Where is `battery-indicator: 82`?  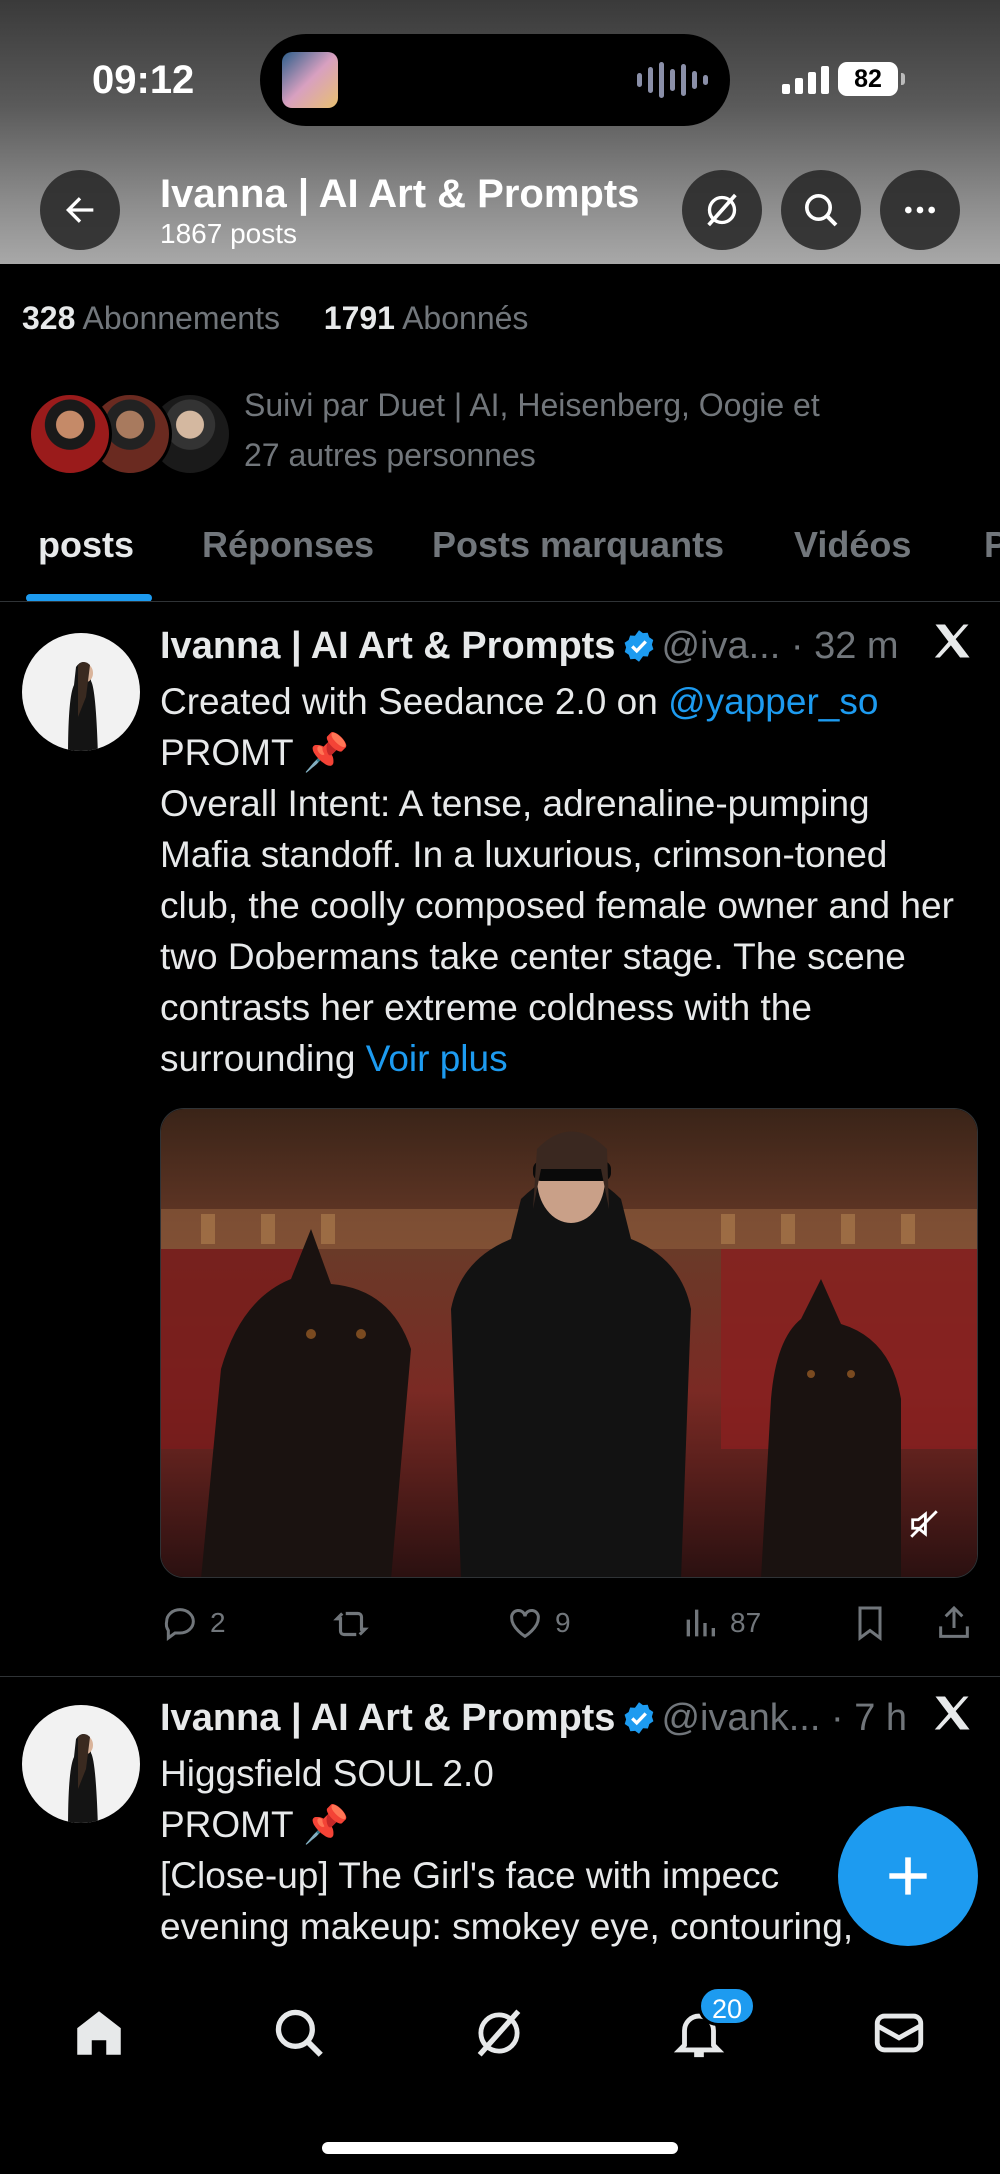
battery-indicator: 82 is located at coordinates (871, 79).